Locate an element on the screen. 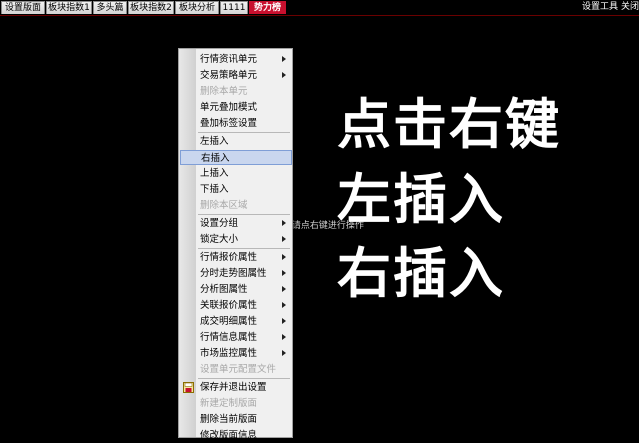  menu-item-insert-left: 左插入 is located at coordinates (236, 141).